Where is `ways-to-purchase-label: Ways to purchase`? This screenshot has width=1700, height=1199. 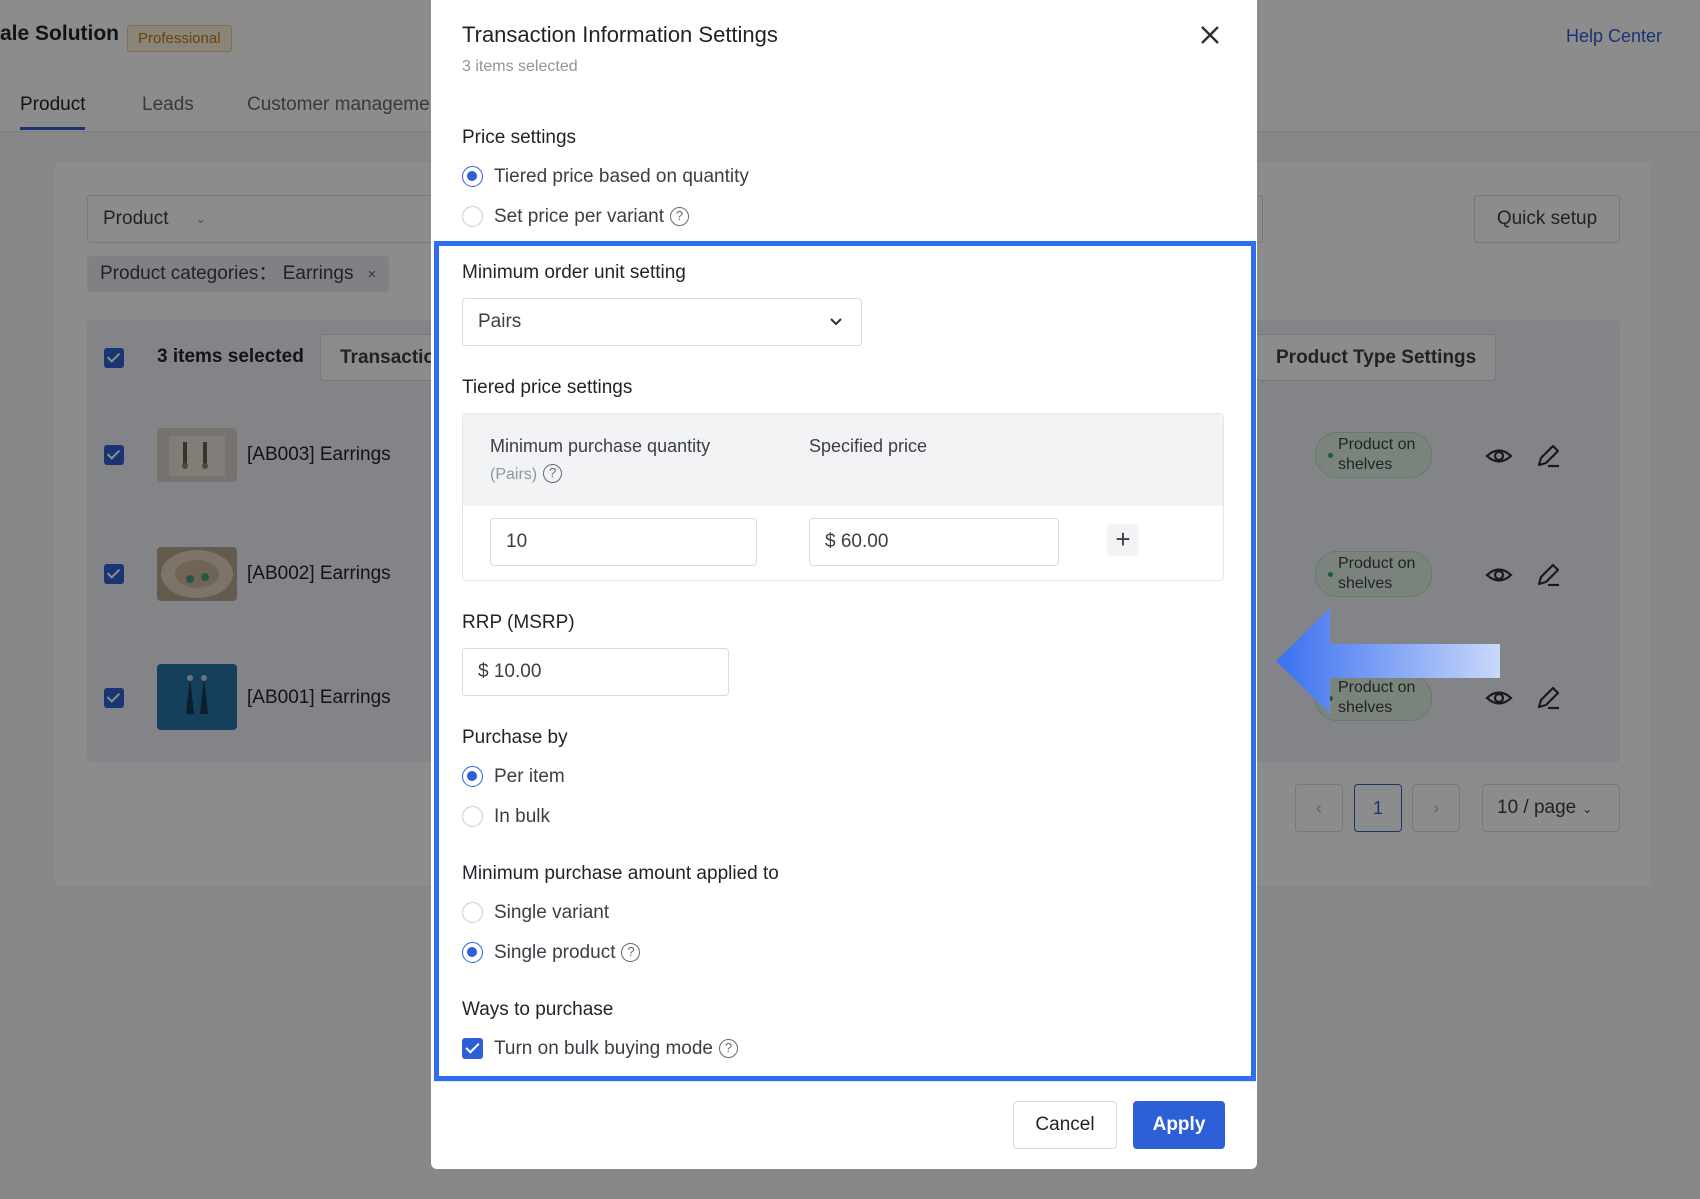 ways-to-purchase-label: Ways to purchase is located at coordinates (538, 1009).